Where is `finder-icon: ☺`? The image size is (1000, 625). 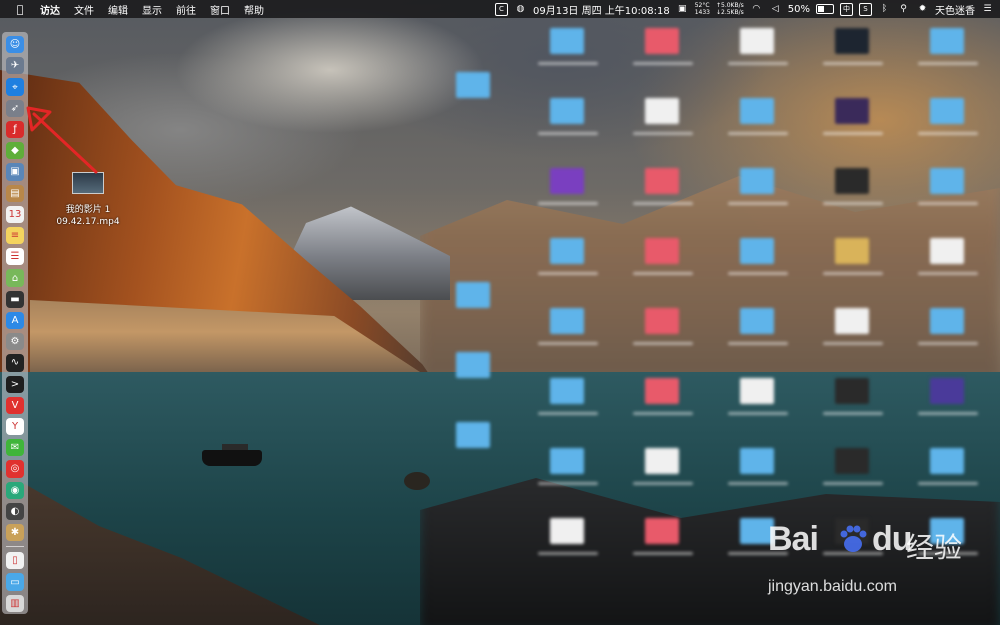 finder-icon: ☺ is located at coordinates (15, 45).